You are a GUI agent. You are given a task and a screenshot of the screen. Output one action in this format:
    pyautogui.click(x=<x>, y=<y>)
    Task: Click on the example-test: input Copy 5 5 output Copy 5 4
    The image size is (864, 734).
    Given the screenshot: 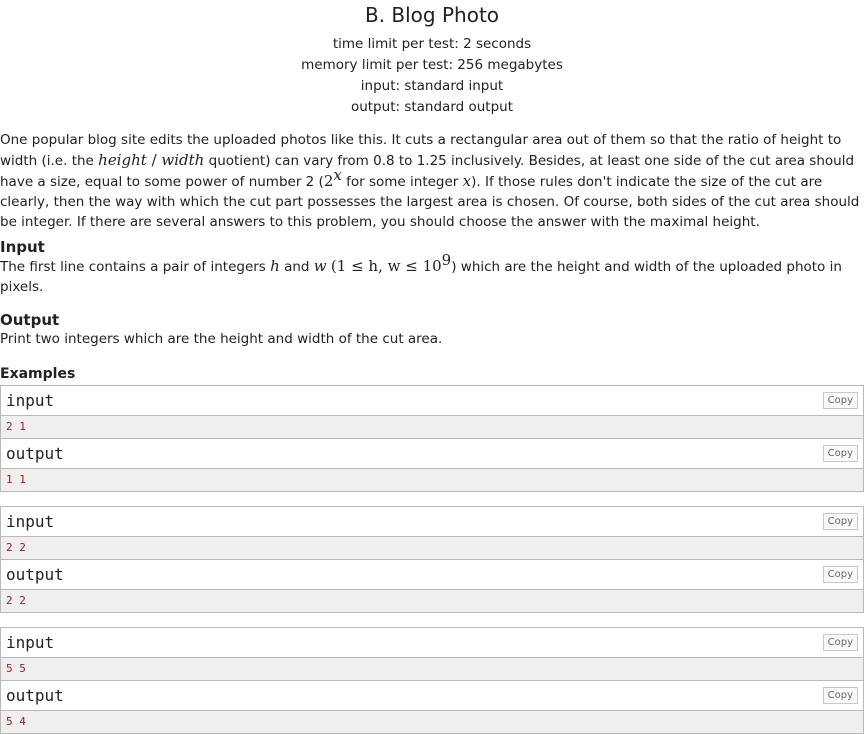 What is the action you would take?
    pyautogui.click(x=432, y=680)
    